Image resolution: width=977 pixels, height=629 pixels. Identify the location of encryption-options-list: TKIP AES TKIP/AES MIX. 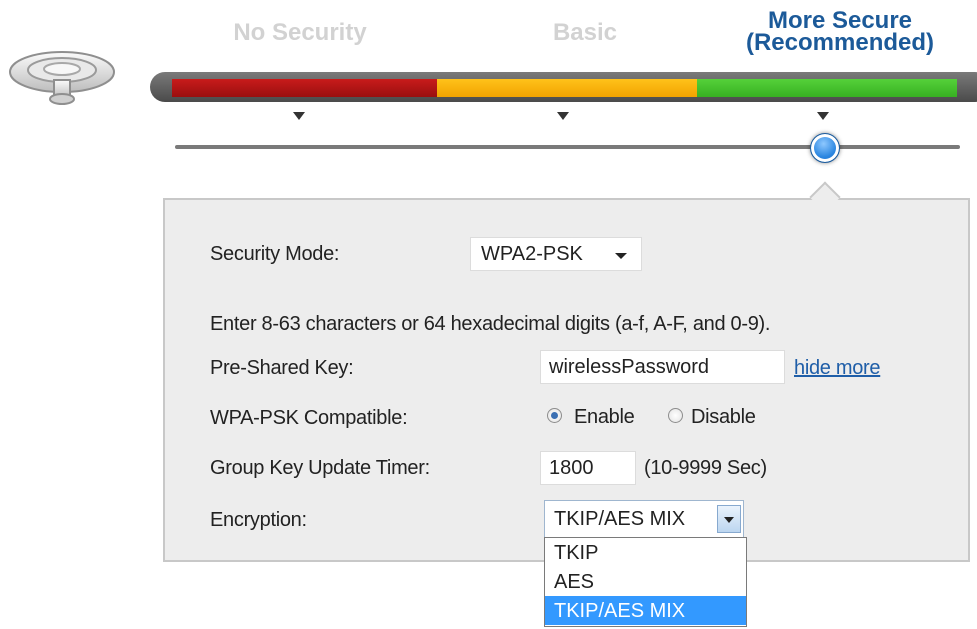
(645, 582).